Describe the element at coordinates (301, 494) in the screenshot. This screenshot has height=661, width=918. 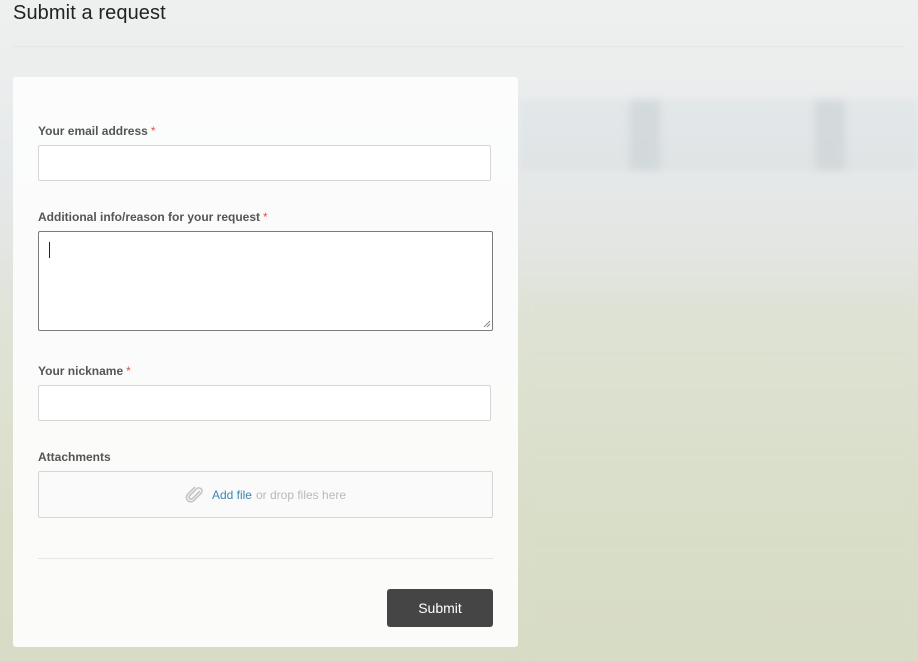
I see `drop-files-hint: or drop files here` at that location.